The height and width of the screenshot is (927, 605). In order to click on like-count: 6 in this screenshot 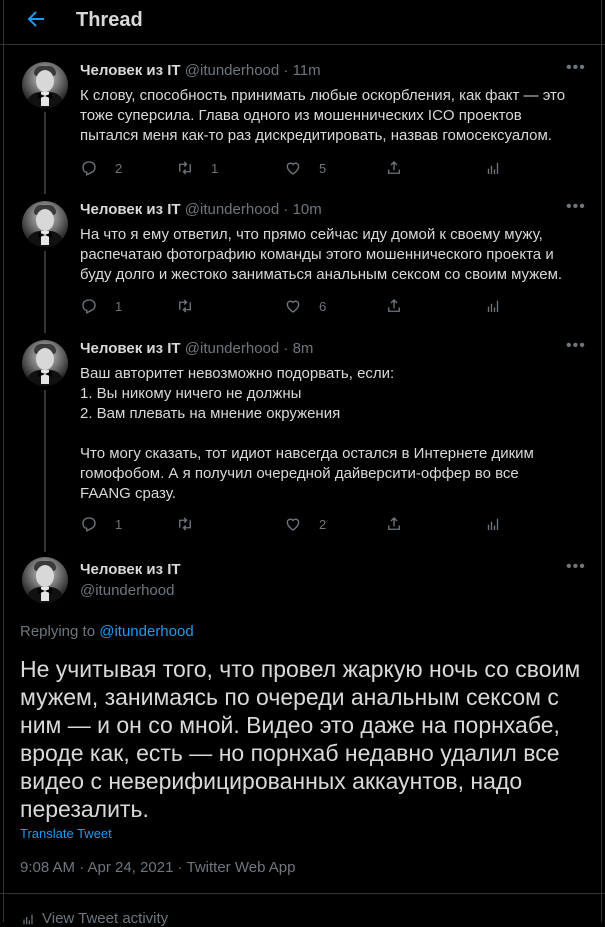, I will do `click(323, 306)`.